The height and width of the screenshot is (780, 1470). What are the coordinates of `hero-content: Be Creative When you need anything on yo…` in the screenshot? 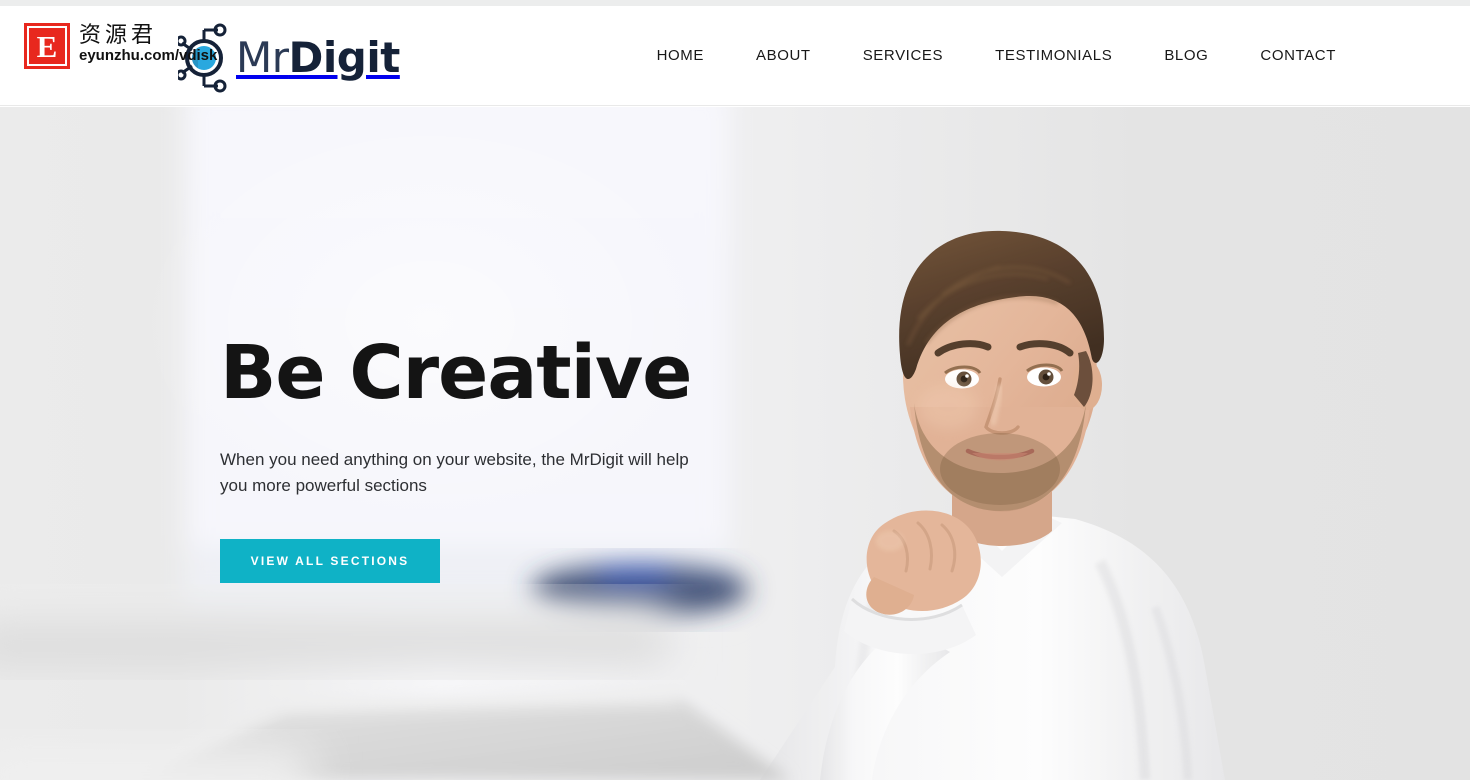 It's located at (540, 457).